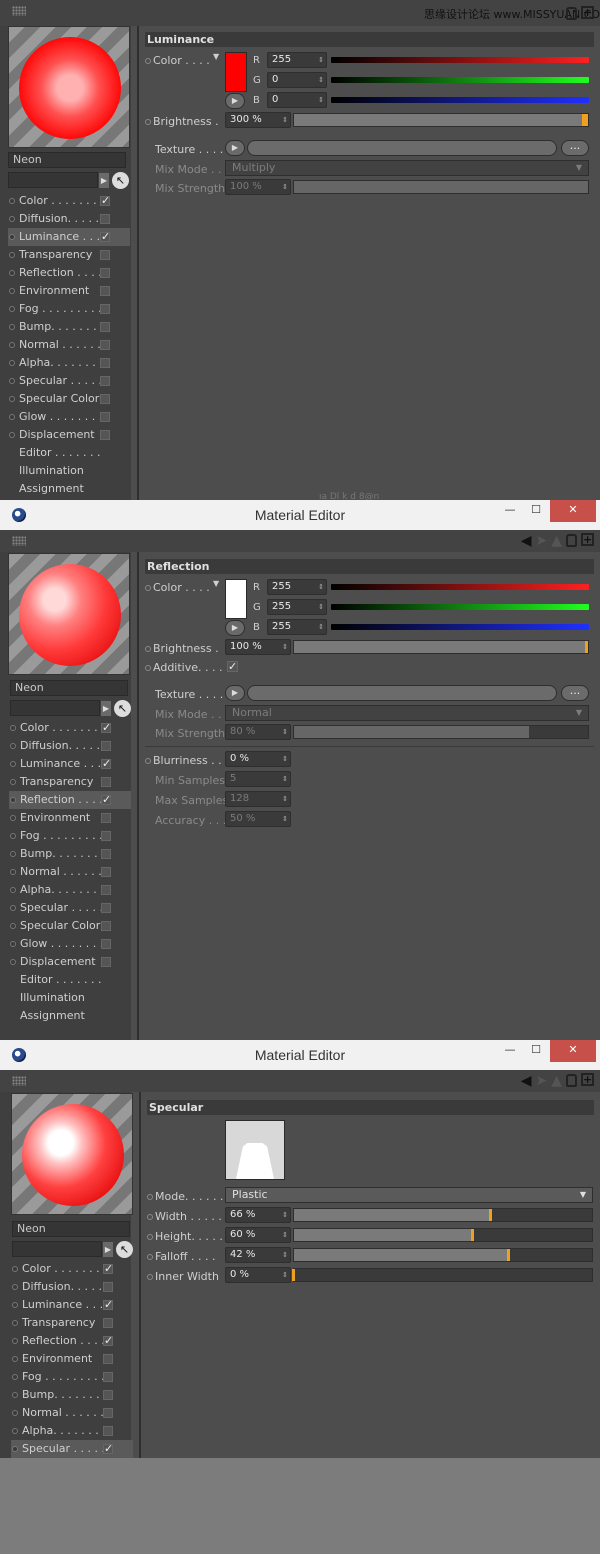 The height and width of the screenshot is (1554, 600). What do you see at coordinates (573, 1051) in the screenshot?
I see `close-icon: ✕` at bounding box center [573, 1051].